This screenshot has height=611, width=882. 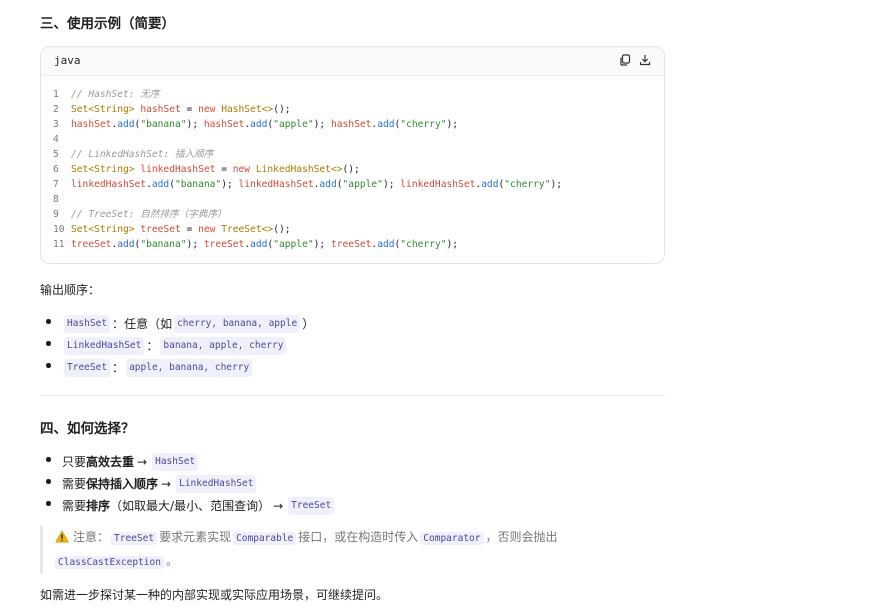 What do you see at coordinates (56, 139) in the screenshot?
I see `line-number: 4` at bounding box center [56, 139].